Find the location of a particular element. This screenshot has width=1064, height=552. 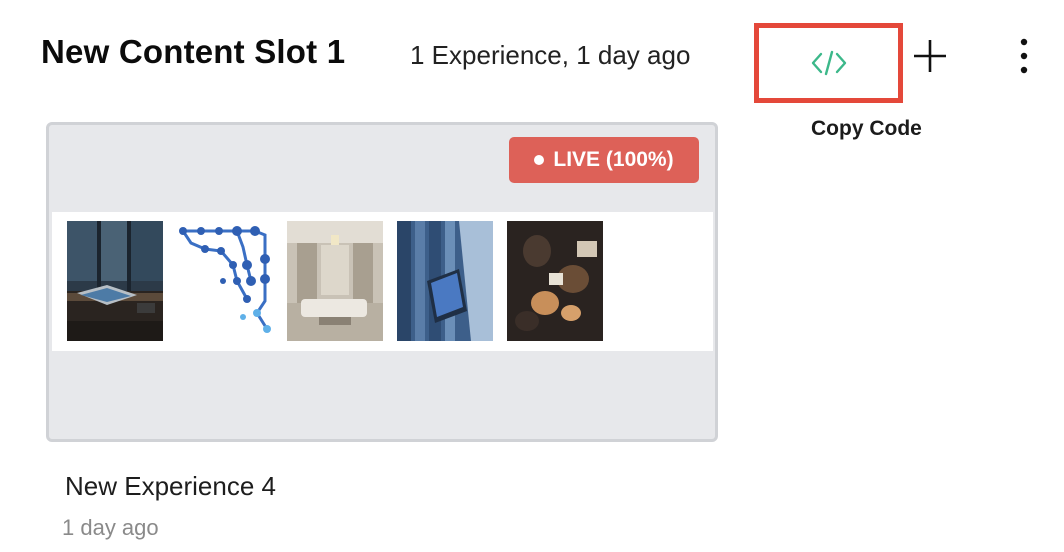

laptop-desk-photo is located at coordinates (115, 281).